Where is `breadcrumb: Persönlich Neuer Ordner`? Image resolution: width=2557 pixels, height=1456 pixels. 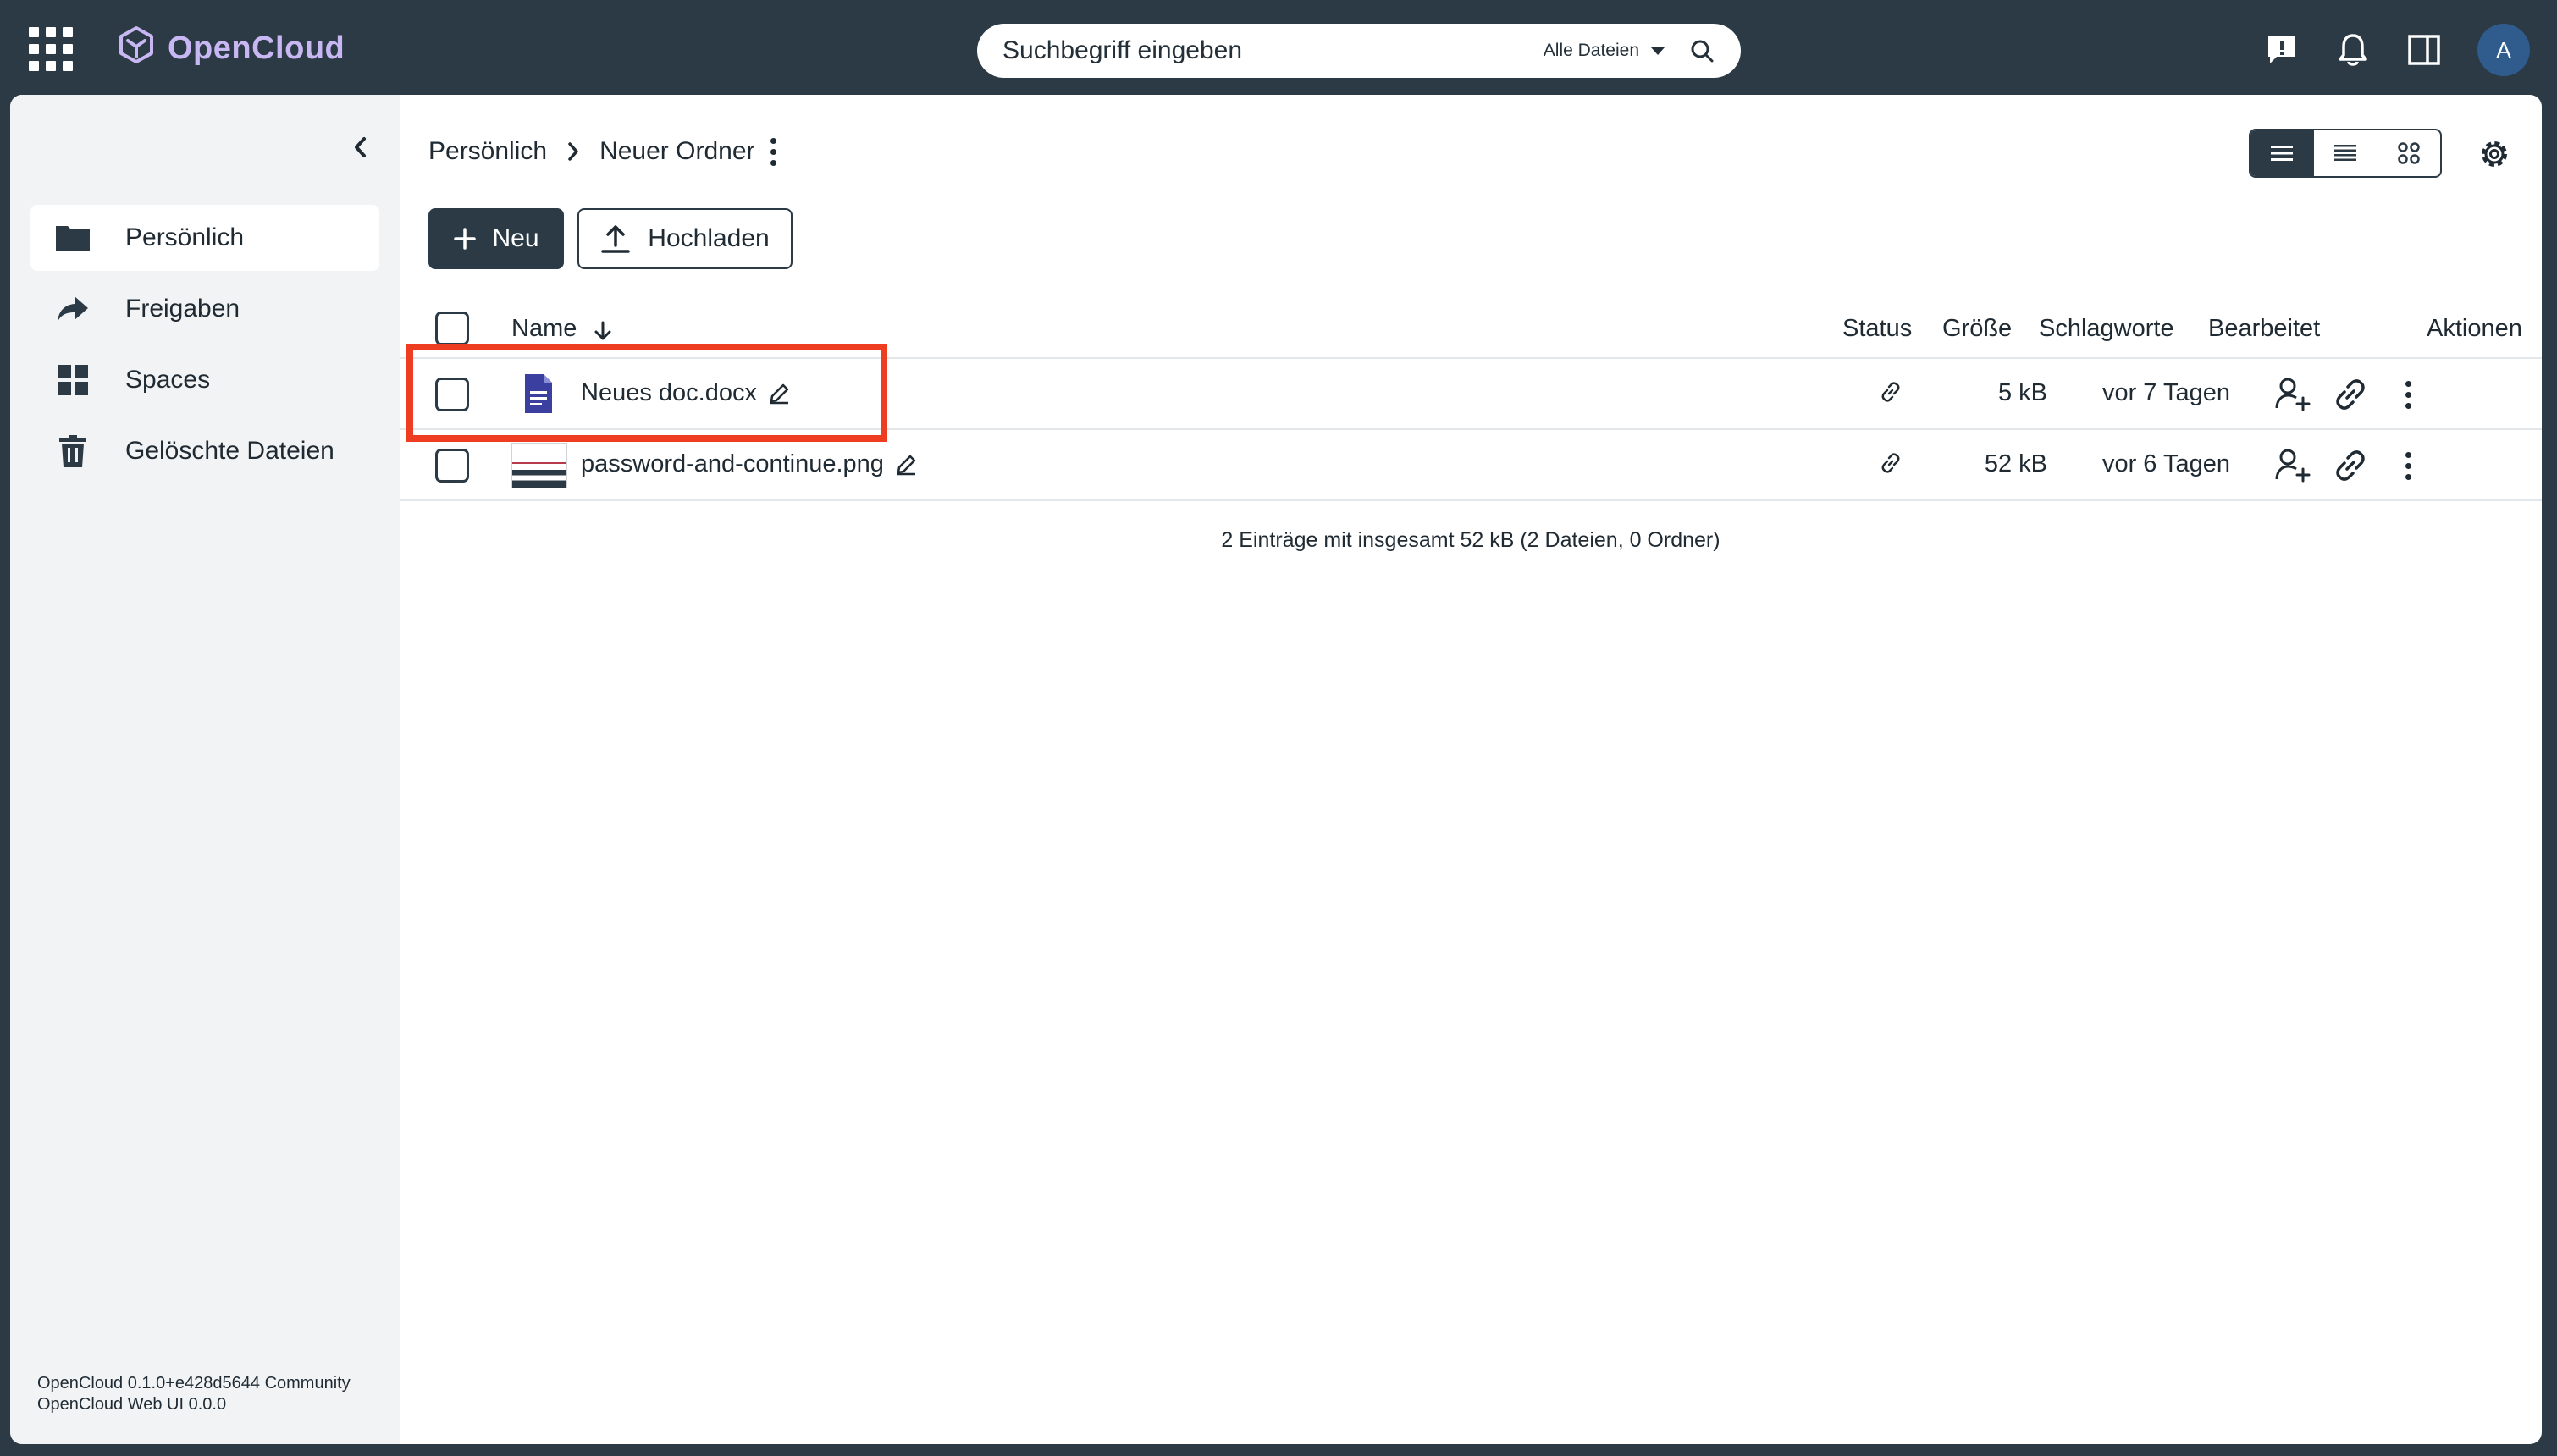
breadcrumb: Persönlich Neuer Ordner is located at coordinates (602, 152).